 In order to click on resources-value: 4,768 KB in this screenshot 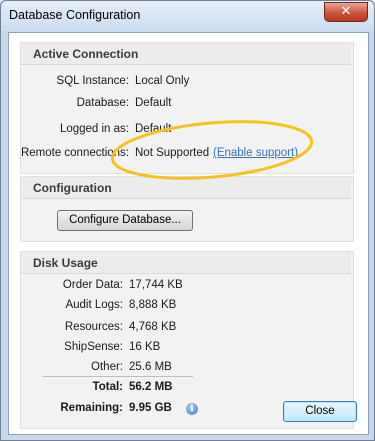, I will do `click(153, 327)`.